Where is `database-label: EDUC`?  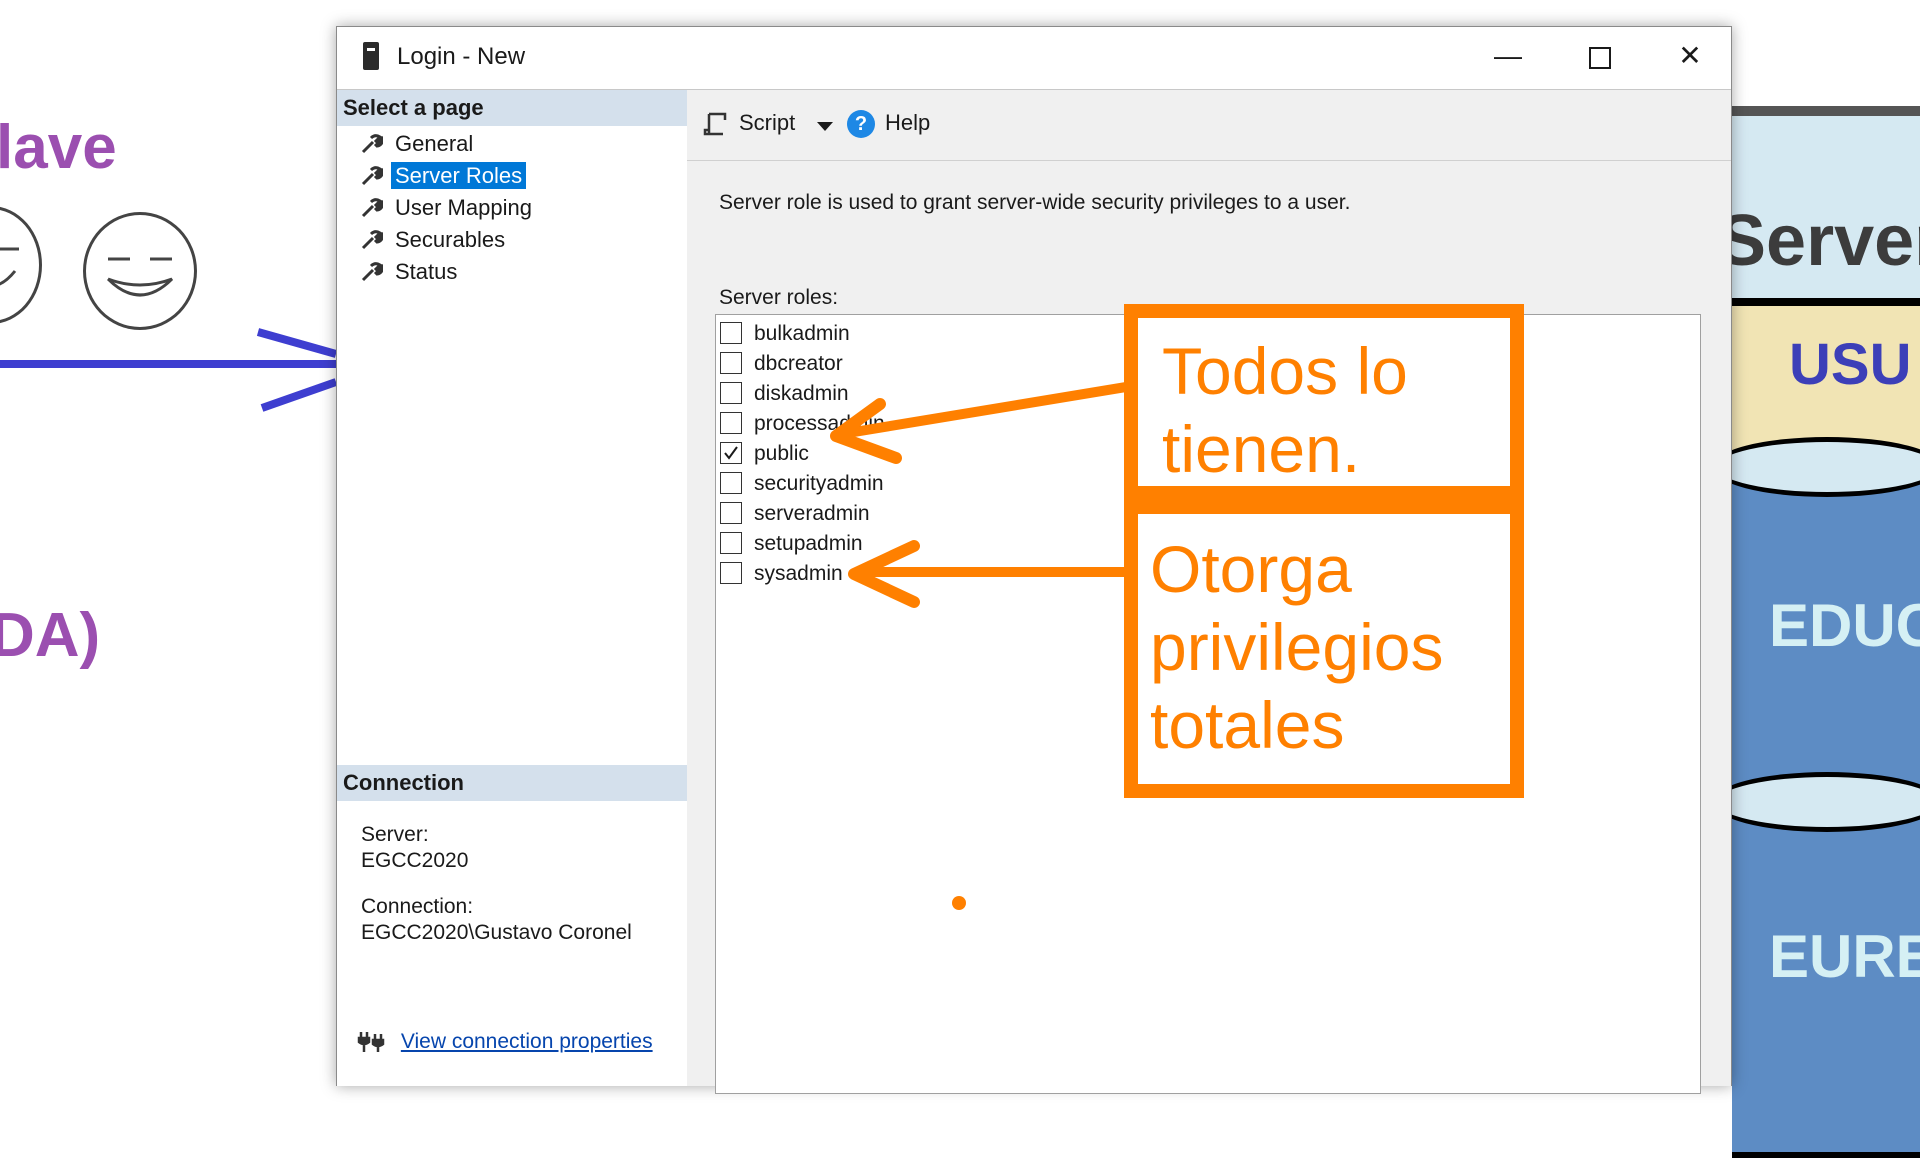
database-label: EDUC is located at coordinates (1844, 625).